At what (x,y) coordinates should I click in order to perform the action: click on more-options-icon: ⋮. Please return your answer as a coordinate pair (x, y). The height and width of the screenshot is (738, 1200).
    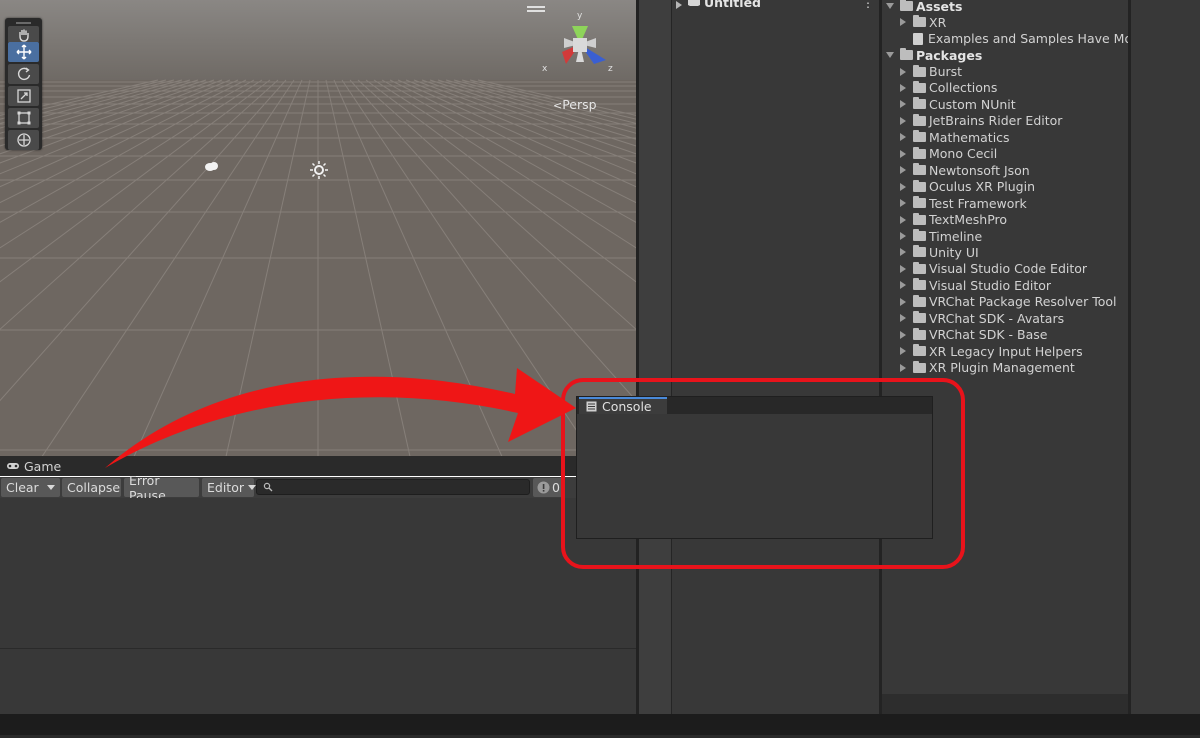
    Looking at the image, I should click on (868, 5).